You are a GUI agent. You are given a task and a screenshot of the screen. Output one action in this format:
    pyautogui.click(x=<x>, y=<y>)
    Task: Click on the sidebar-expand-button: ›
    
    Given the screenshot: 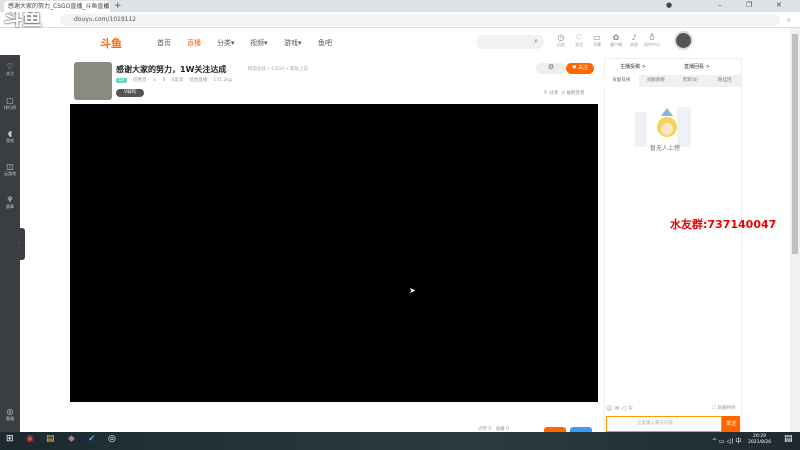 What is the action you would take?
    pyautogui.click(x=21, y=244)
    